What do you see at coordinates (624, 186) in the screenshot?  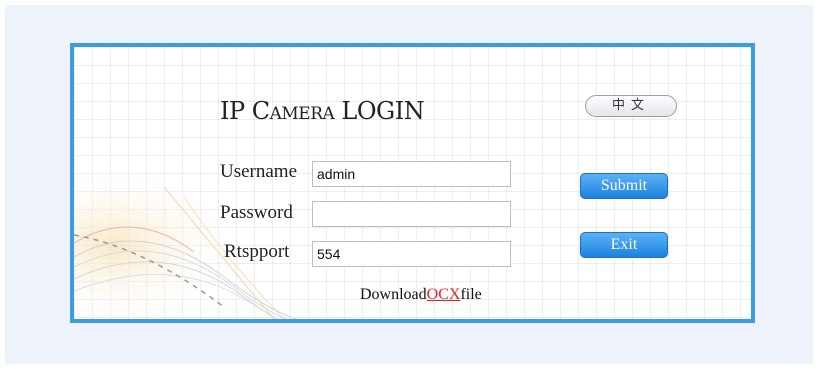 I see `submit-button: Submit` at bounding box center [624, 186].